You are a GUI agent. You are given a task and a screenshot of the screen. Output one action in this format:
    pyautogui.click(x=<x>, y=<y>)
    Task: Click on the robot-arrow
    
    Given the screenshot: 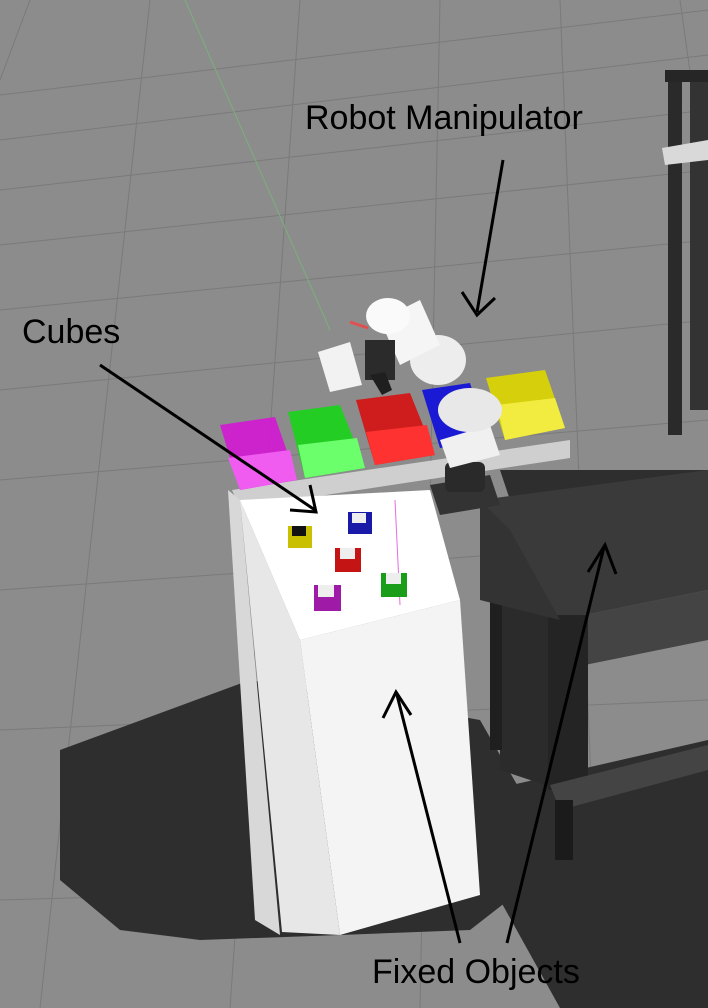 What is the action you would take?
    pyautogui.click(x=490, y=236)
    